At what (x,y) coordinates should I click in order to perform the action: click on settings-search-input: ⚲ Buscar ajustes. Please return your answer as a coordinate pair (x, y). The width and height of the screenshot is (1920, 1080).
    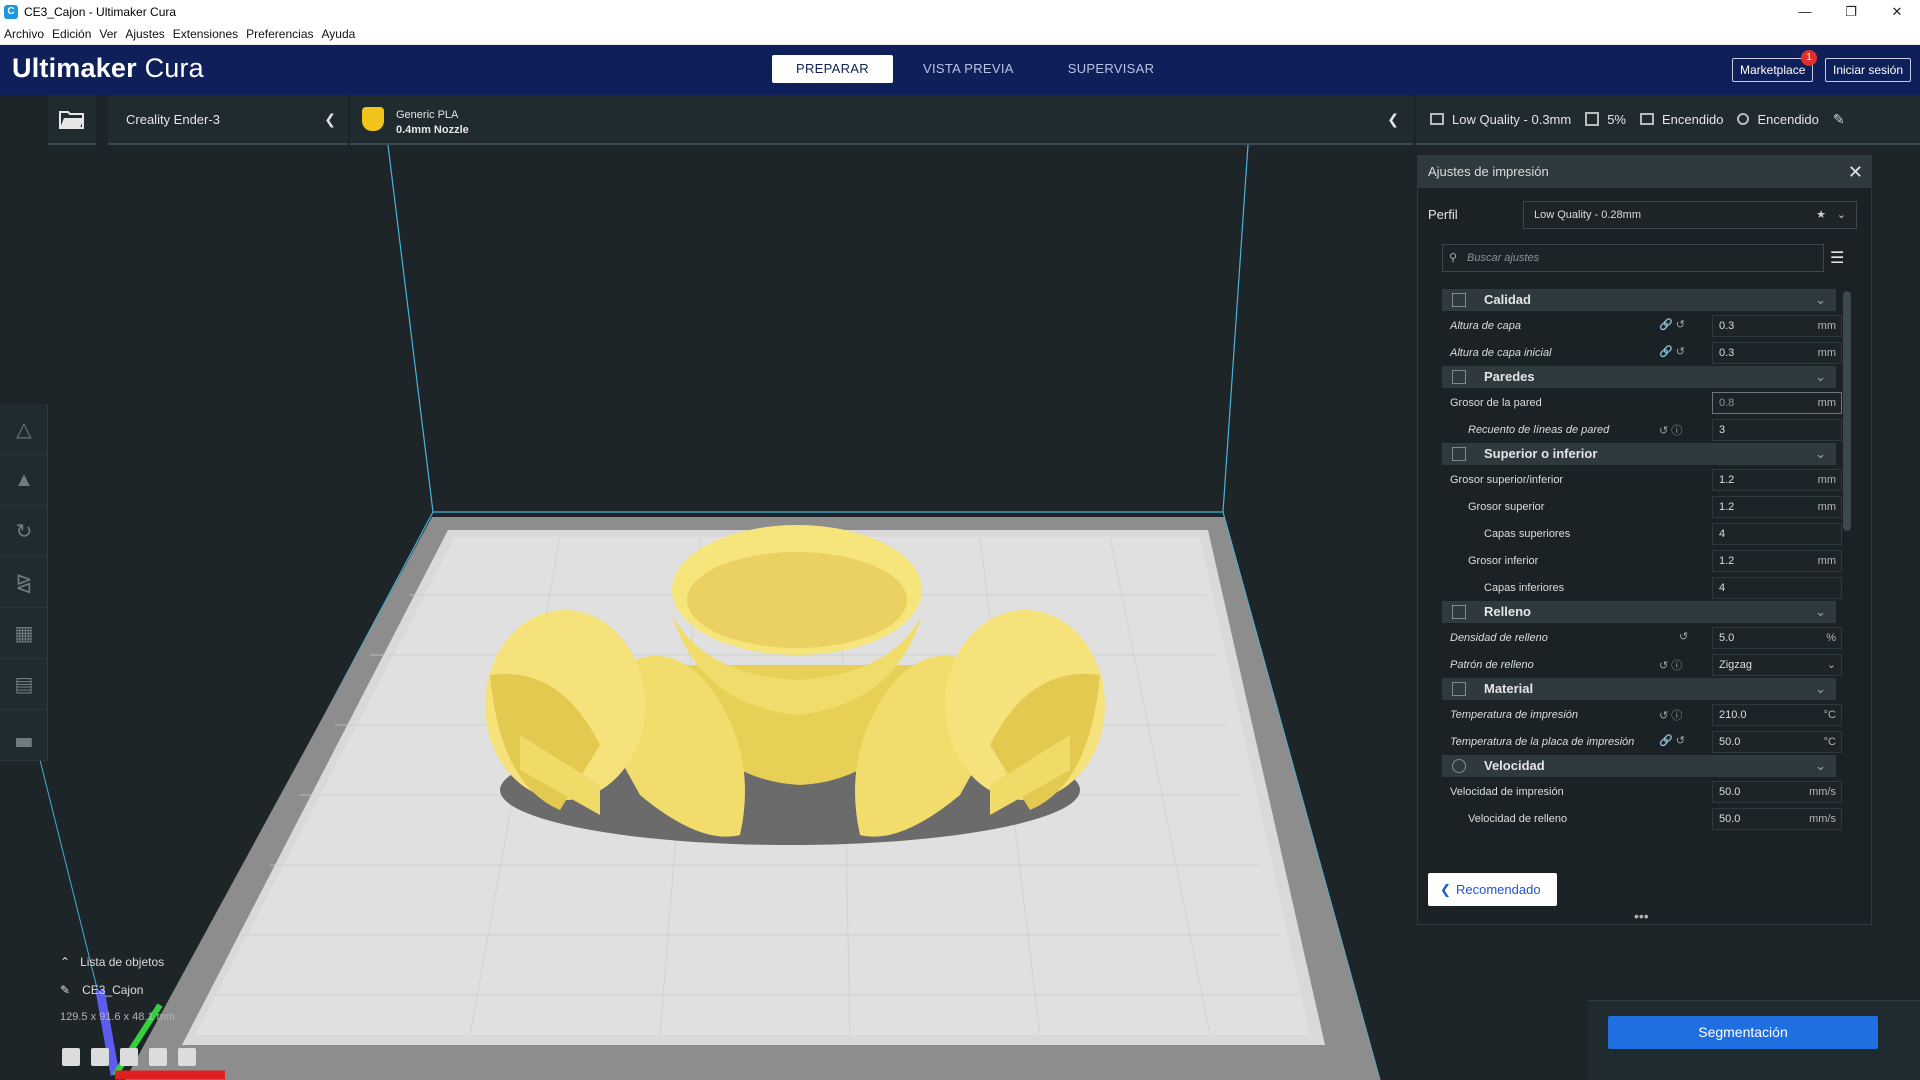
    Looking at the image, I should click on (1633, 258).